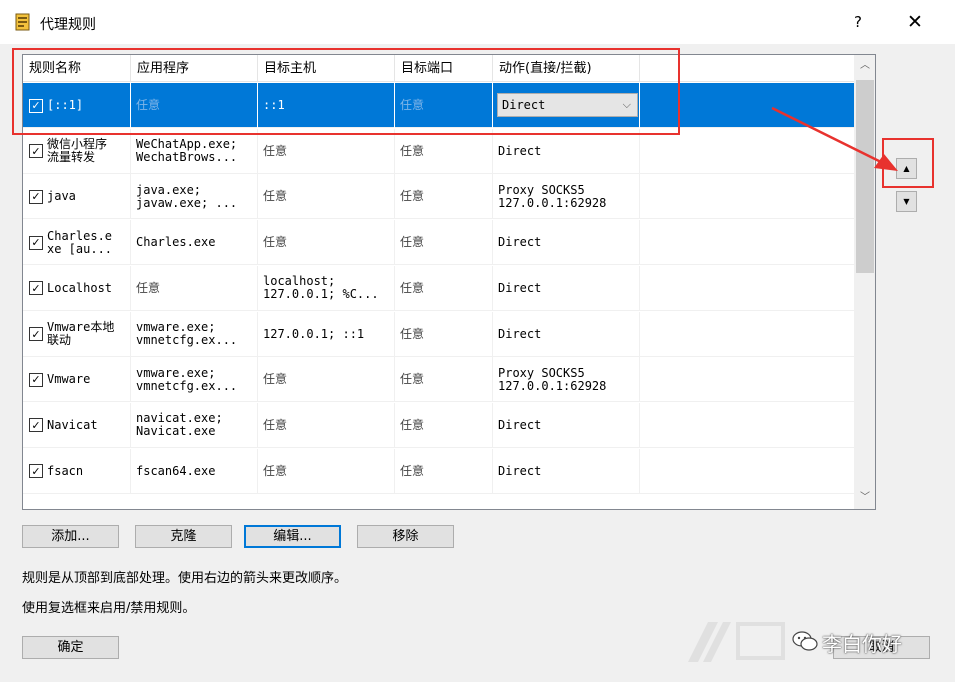 The height and width of the screenshot is (682, 955). What do you see at coordinates (77, 68) in the screenshot?
I see `column-header-name: 规则名称` at bounding box center [77, 68].